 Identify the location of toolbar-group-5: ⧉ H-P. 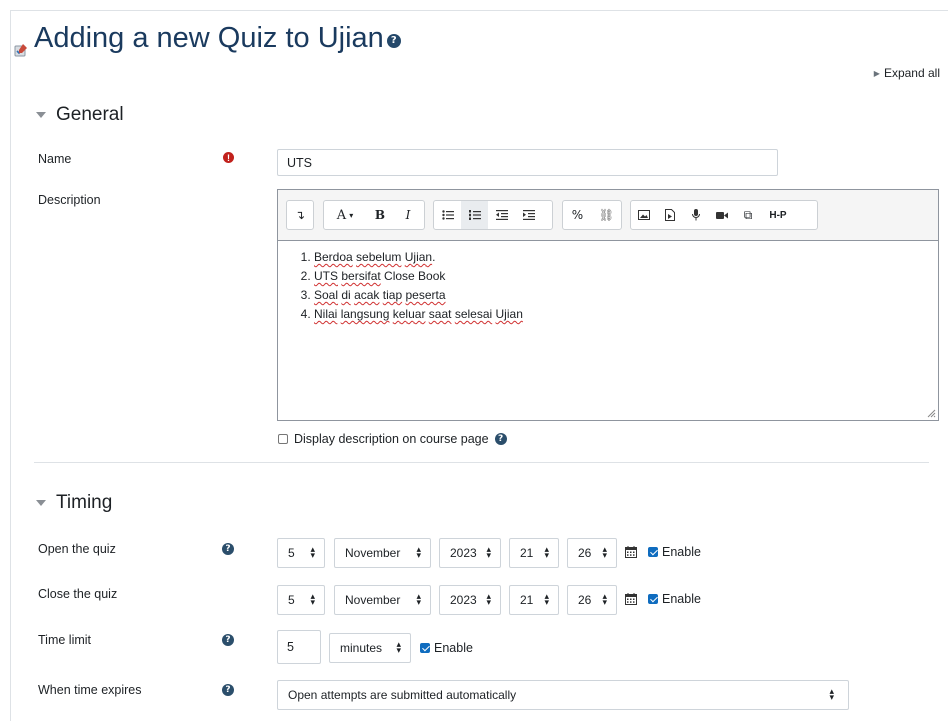
(724, 215).